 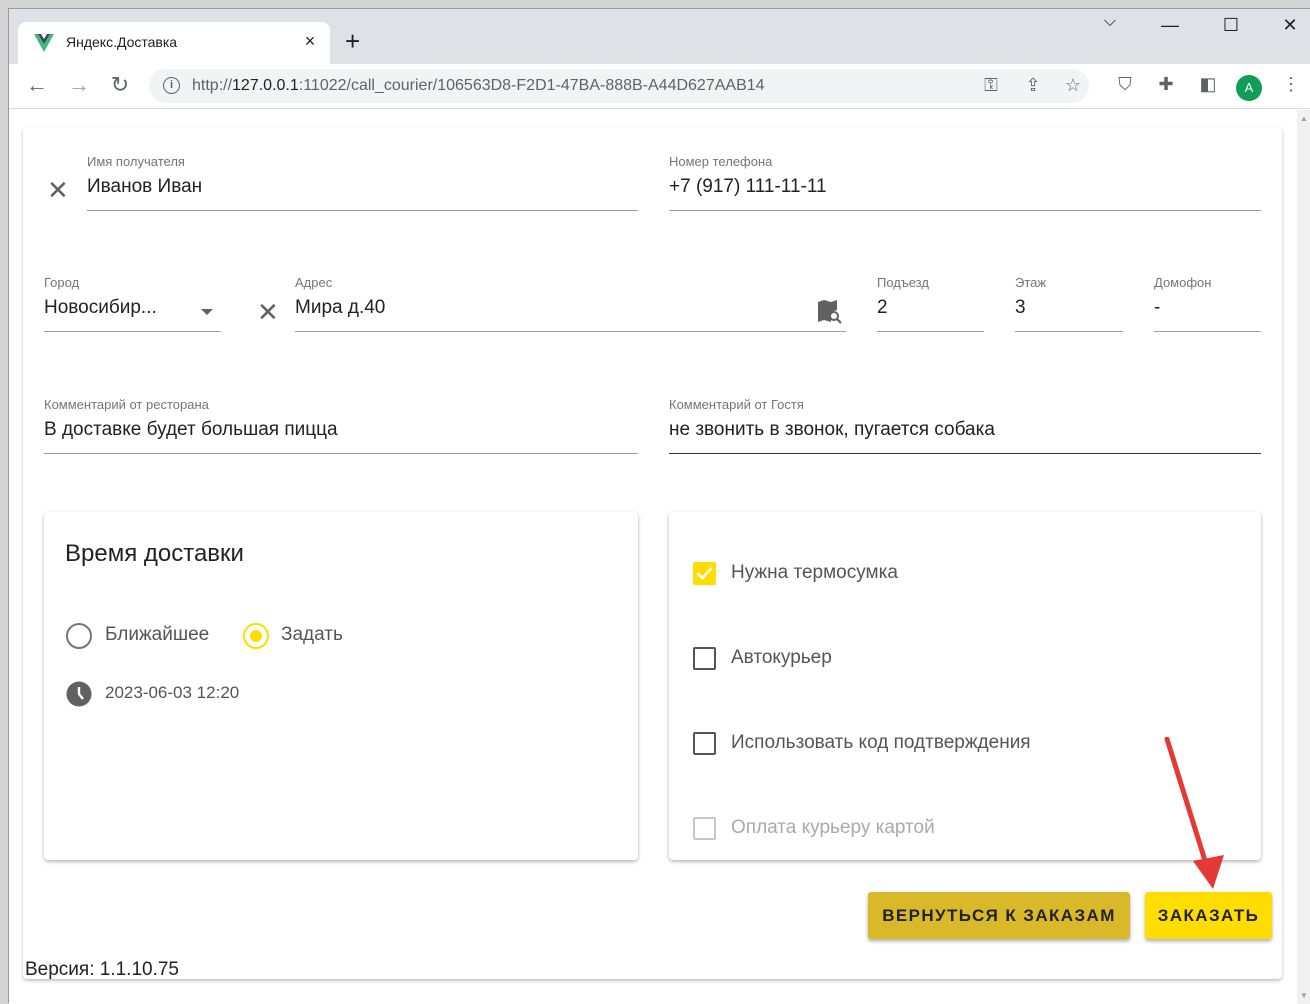 What do you see at coordinates (120, 85) in the screenshot?
I see `reload-icon: ↻` at bounding box center [120, 85].